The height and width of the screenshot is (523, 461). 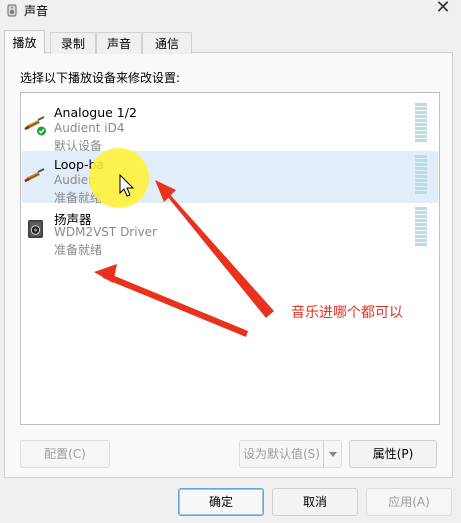 What do you see at coordinates (184, 255) in the screenshot?
I see `annotation-arrows` at bounding box center [184, 255].